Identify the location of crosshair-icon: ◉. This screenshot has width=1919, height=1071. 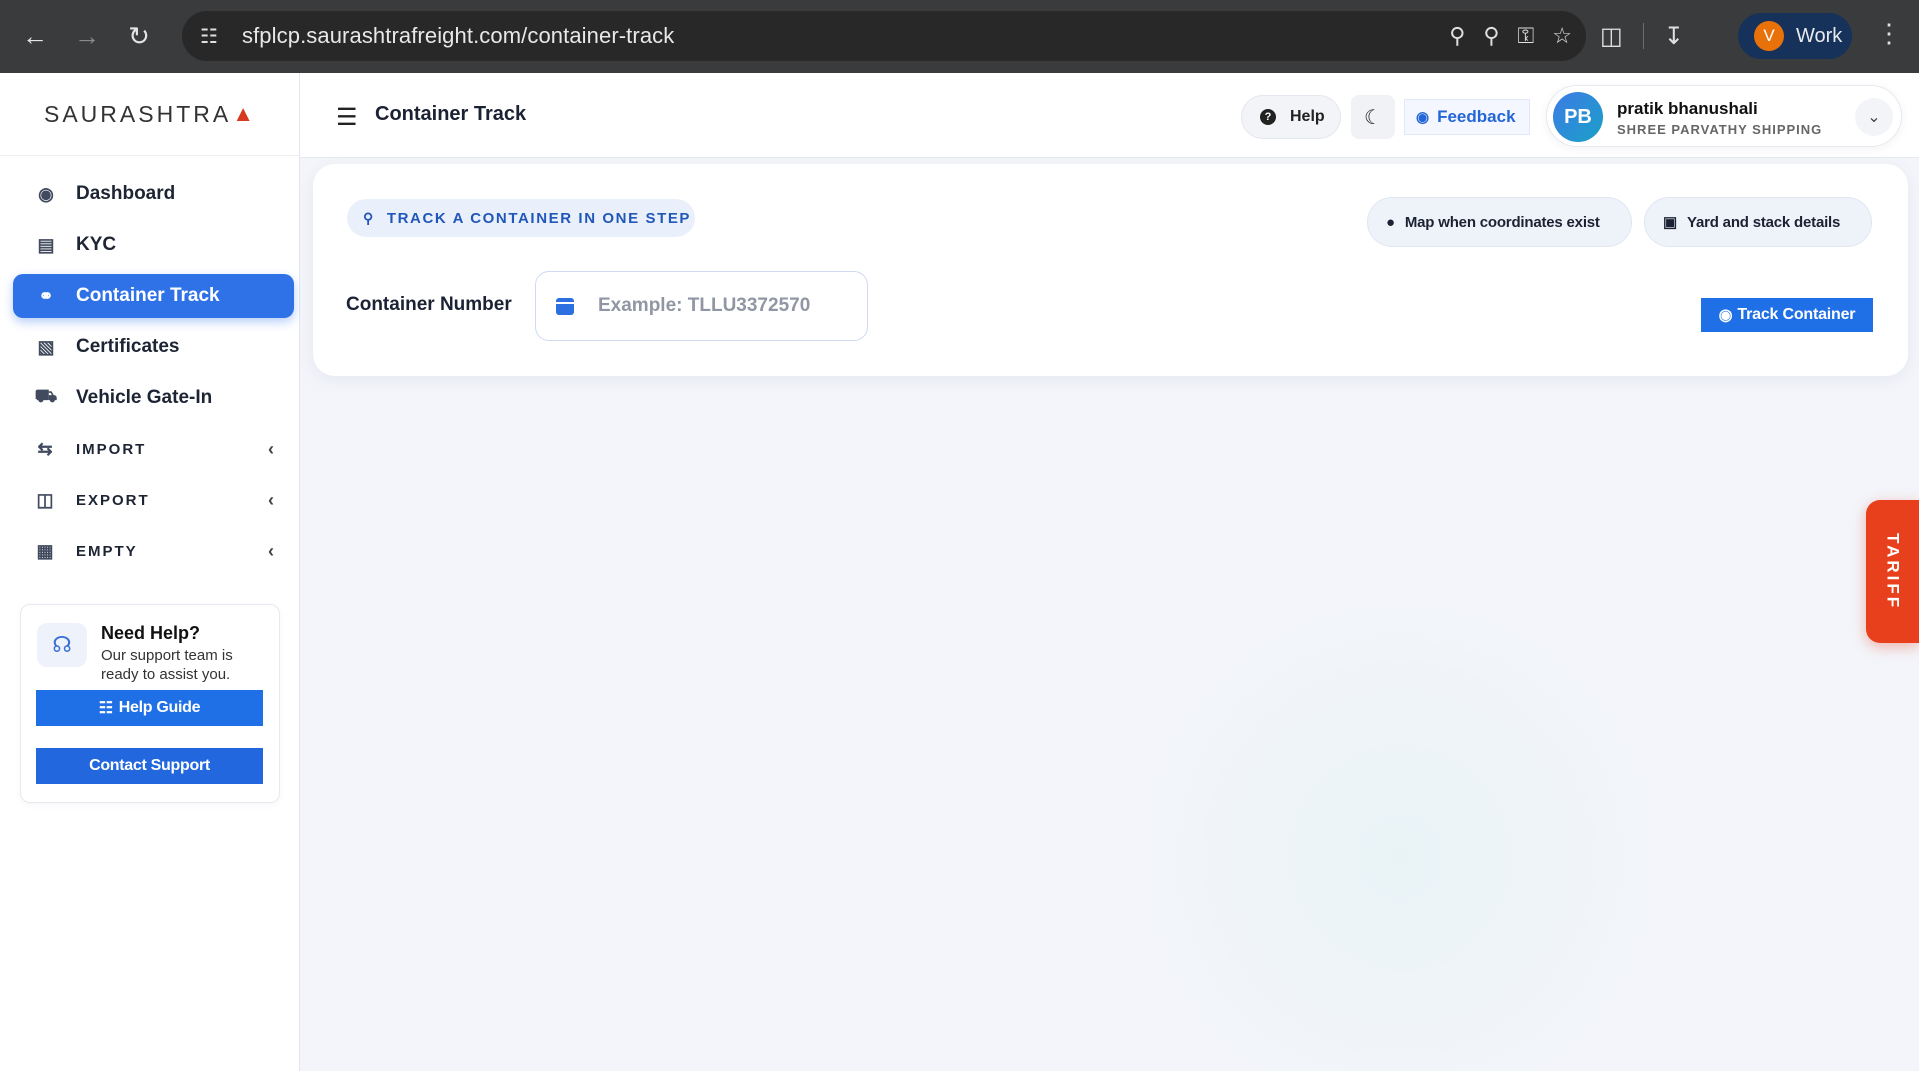
(1725, 315).